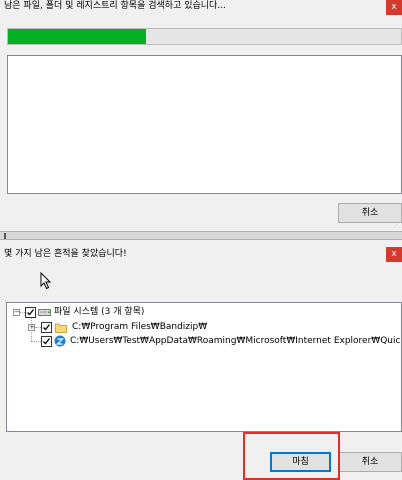 This screenshot has width=402, height=480. I want to click on tree-root-label: 파일 시스템 (3 개 항목), so click(99, 312).